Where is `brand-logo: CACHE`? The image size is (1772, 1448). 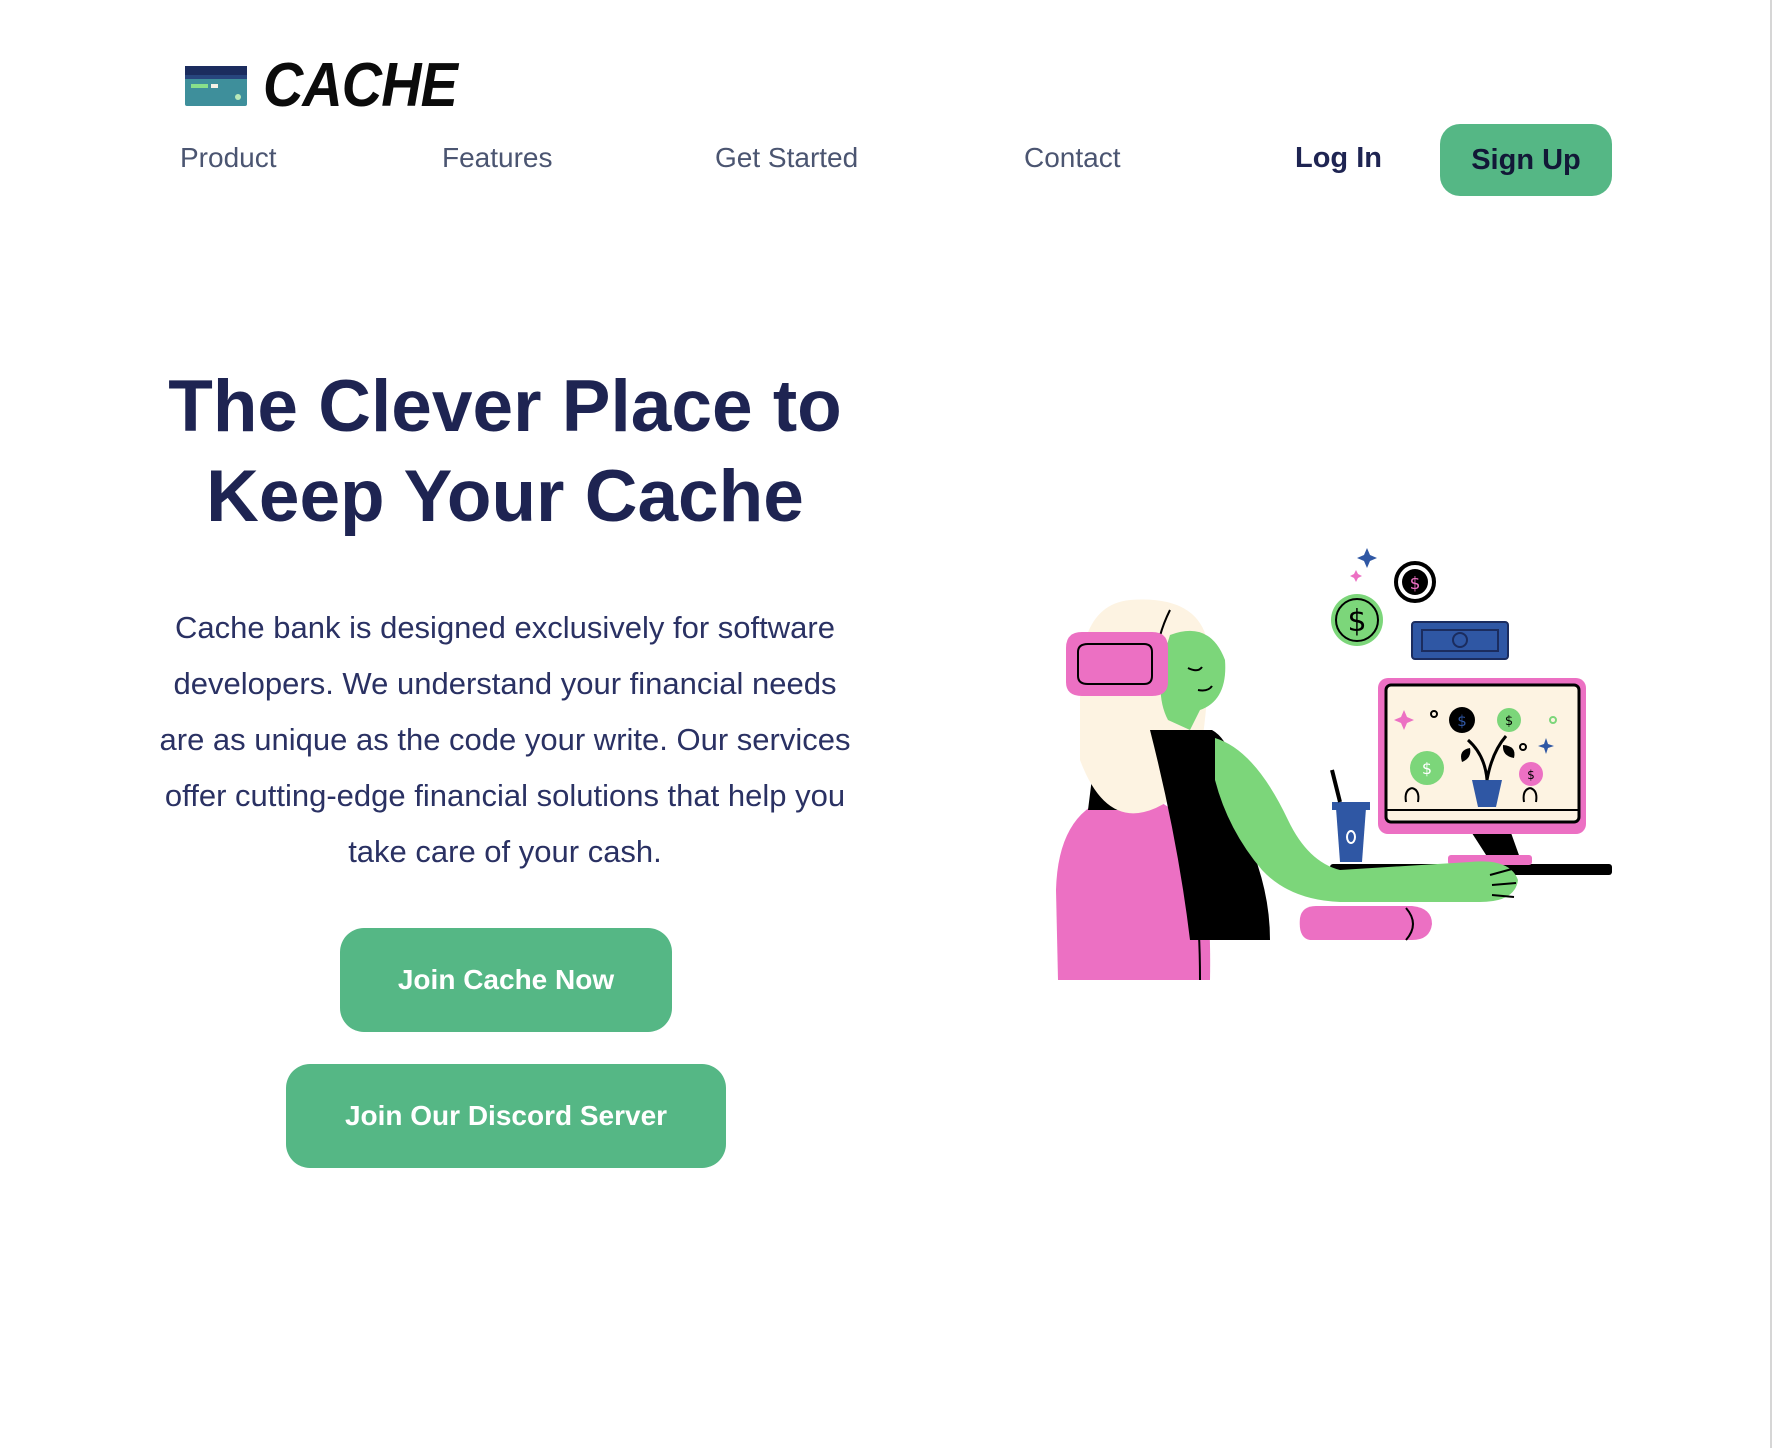 brand-logo: CACHE is located at coordinates (331, 86).